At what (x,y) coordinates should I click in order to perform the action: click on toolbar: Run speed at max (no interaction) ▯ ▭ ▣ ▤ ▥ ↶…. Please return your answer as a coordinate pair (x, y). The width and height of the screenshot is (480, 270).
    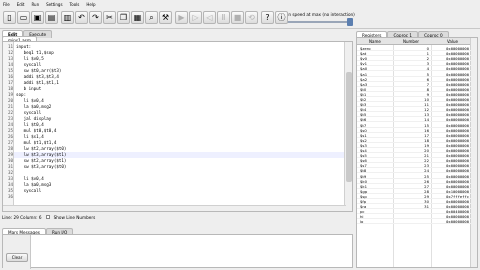
    Looking at the image, I should click on (240, 18).